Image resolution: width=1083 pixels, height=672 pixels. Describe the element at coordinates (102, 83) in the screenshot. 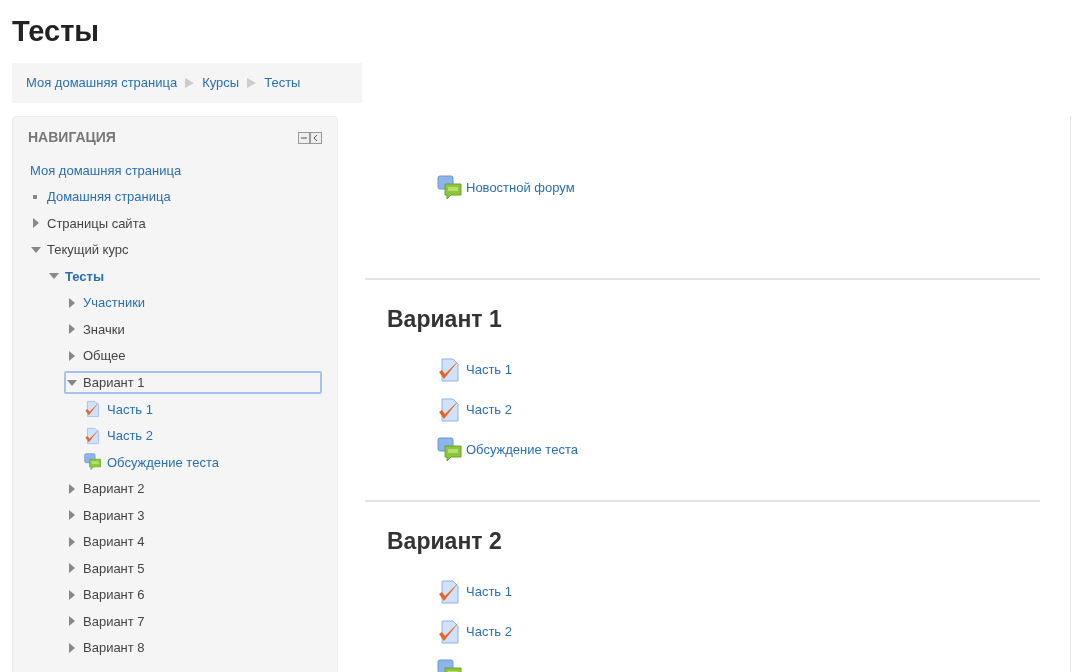

I see `breadcrumb-link: Моя домашняя страница` at that location.